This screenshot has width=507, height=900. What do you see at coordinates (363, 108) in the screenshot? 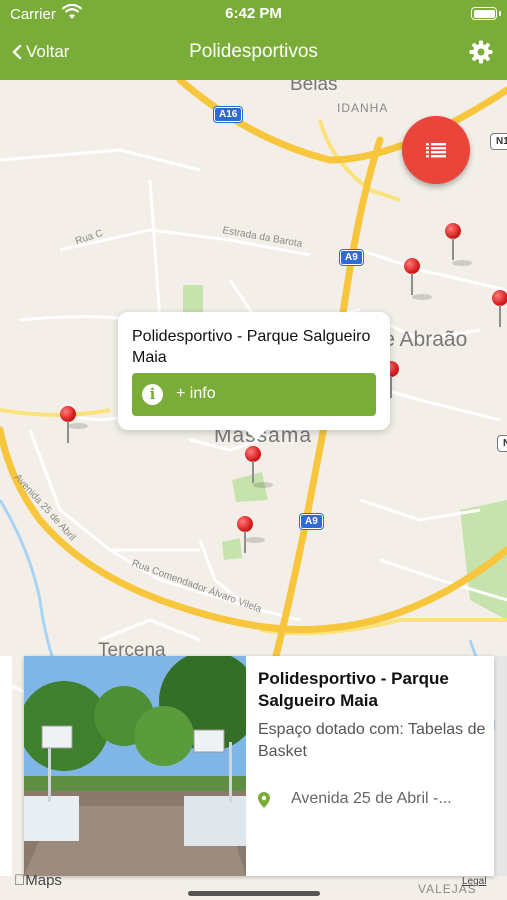
I see `map-label-idanha: IDANHA` at bounding box center [363, 108].